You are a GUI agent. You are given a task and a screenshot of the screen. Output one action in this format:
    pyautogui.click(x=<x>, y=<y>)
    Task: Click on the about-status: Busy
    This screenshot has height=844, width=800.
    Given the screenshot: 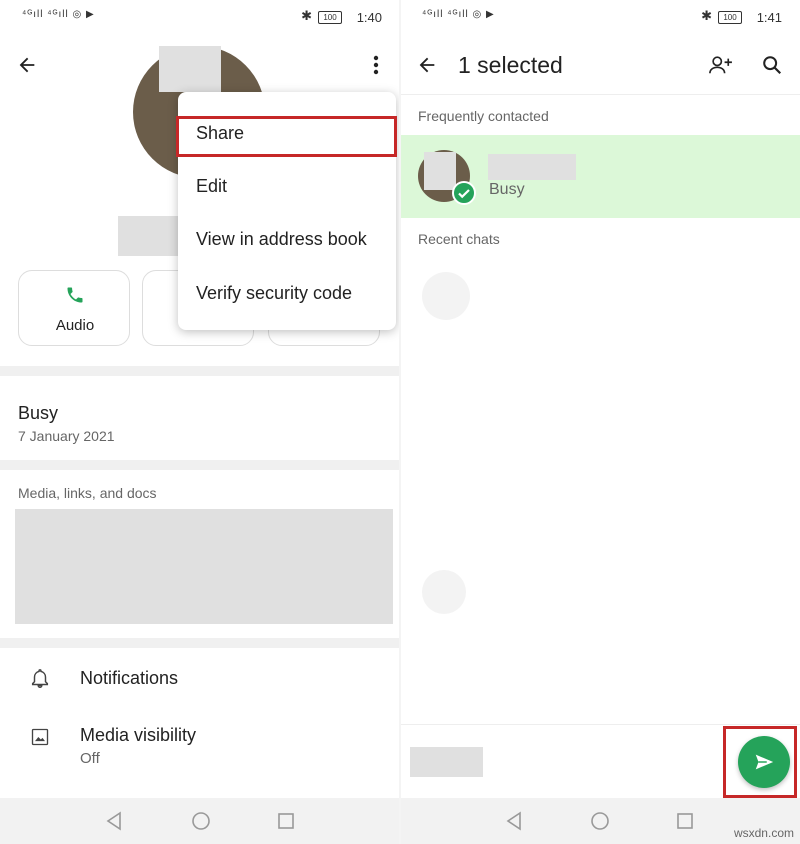 What is the action you would take?
    pyautogui.click(x=38, y=413)
    